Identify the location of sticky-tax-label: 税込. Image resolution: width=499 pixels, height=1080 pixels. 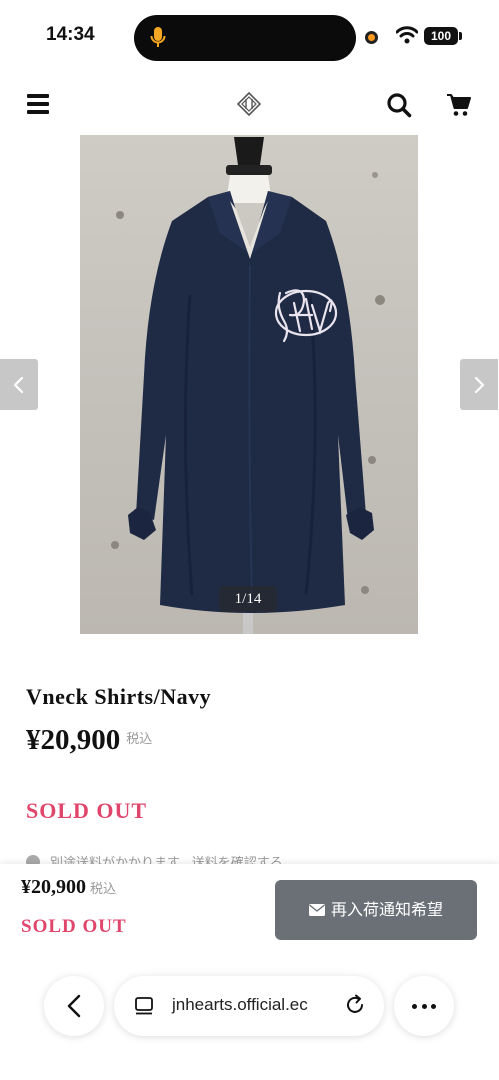
(103, 889).